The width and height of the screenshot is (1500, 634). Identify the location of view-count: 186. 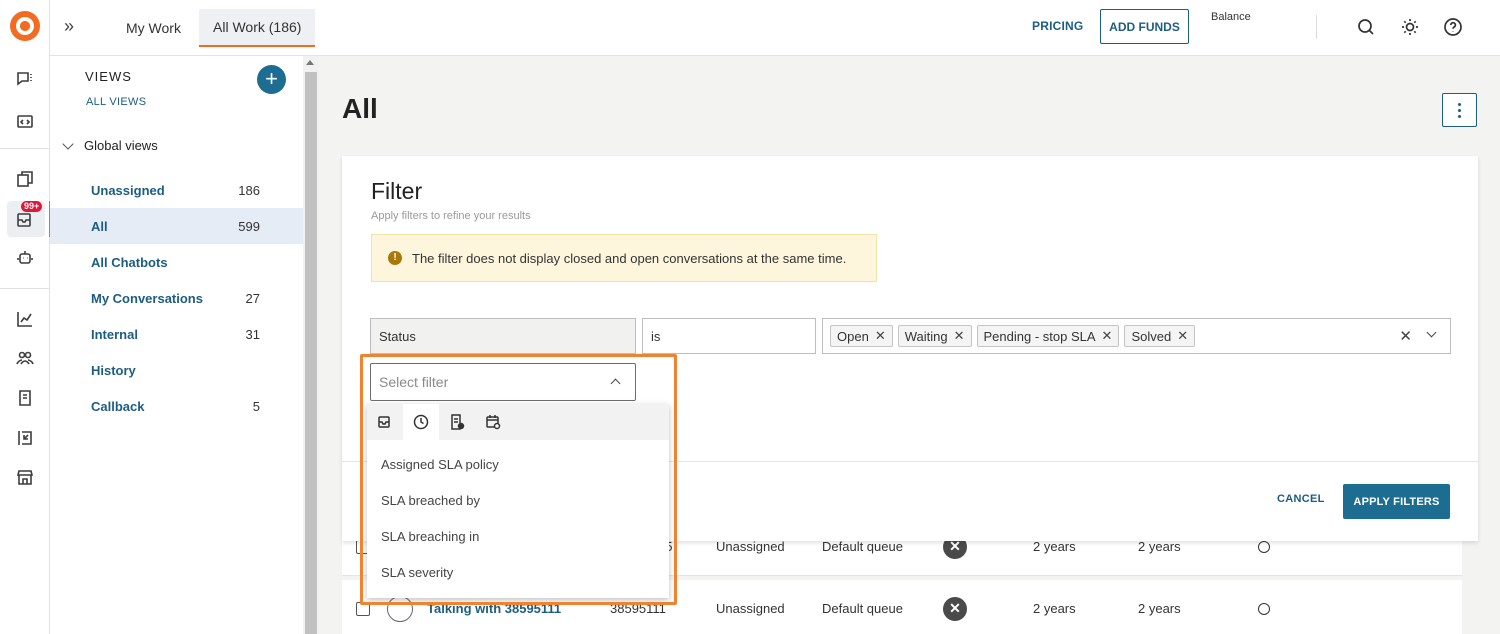
(249, 190).